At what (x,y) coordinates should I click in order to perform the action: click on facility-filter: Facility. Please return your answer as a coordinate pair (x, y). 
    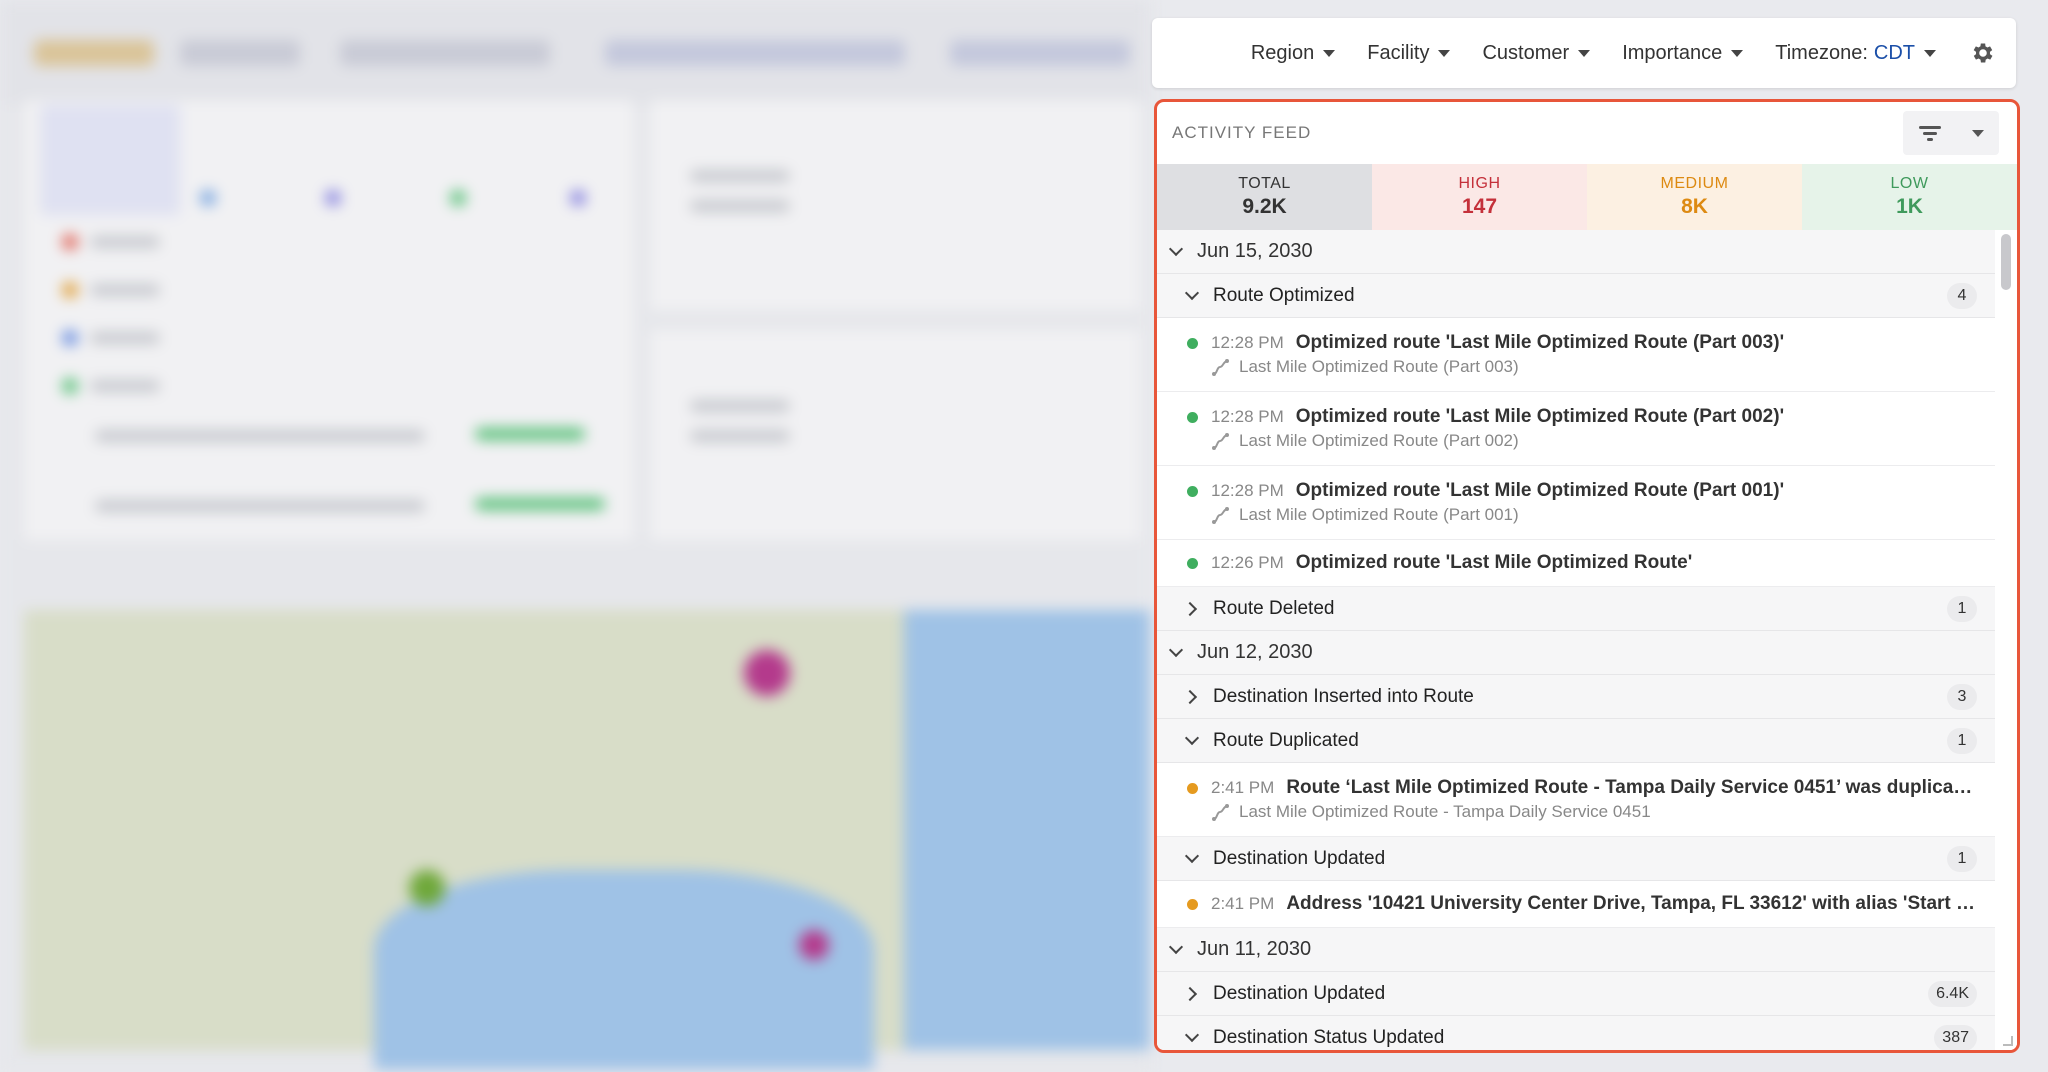
    Looking at the image, I should click on (1409, 53).